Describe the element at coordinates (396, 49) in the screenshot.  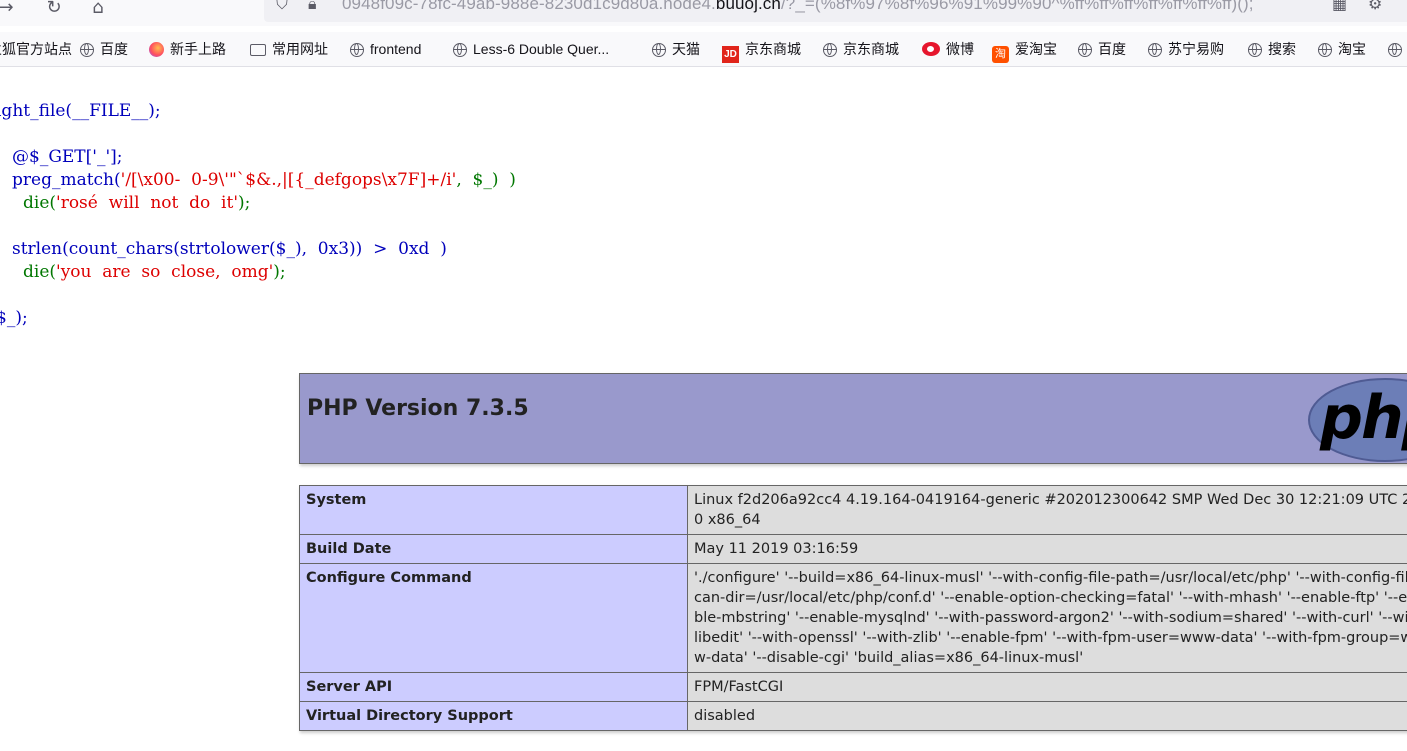
I see `bookmark-label: frontend` at that location.